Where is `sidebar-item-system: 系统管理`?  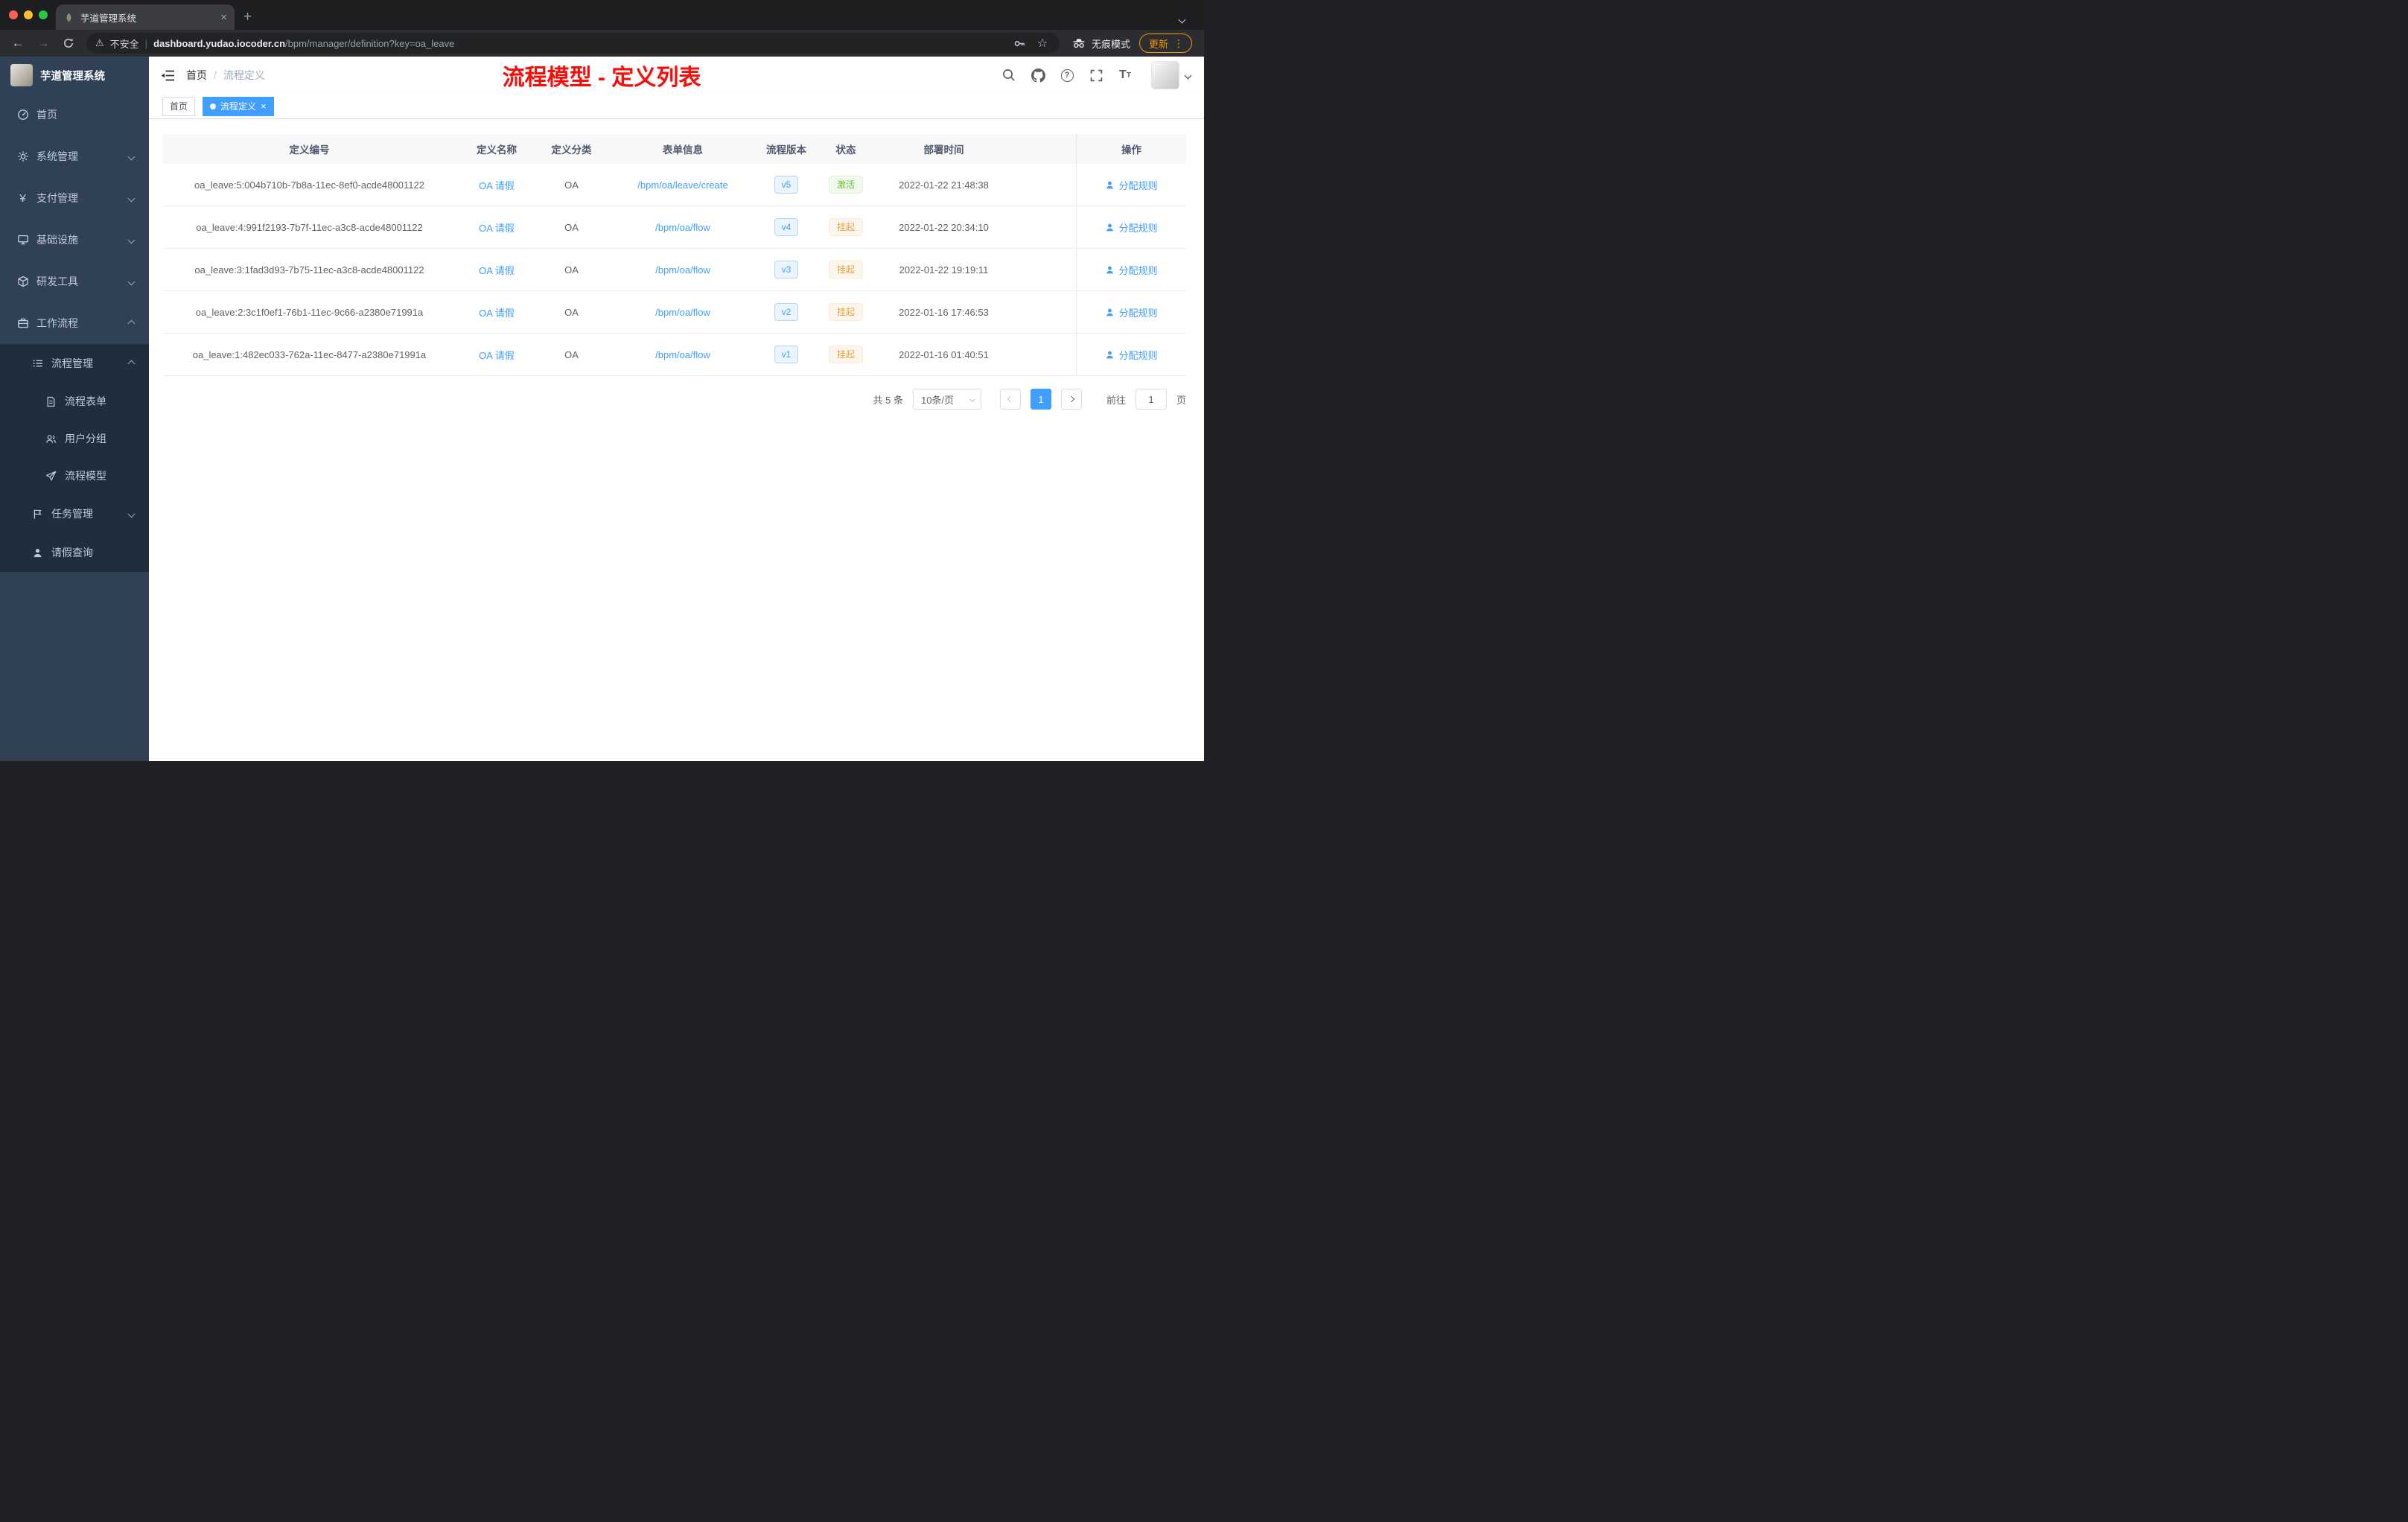
sidebar-item-system: 系统管理 is located at coordinates (74, 156).